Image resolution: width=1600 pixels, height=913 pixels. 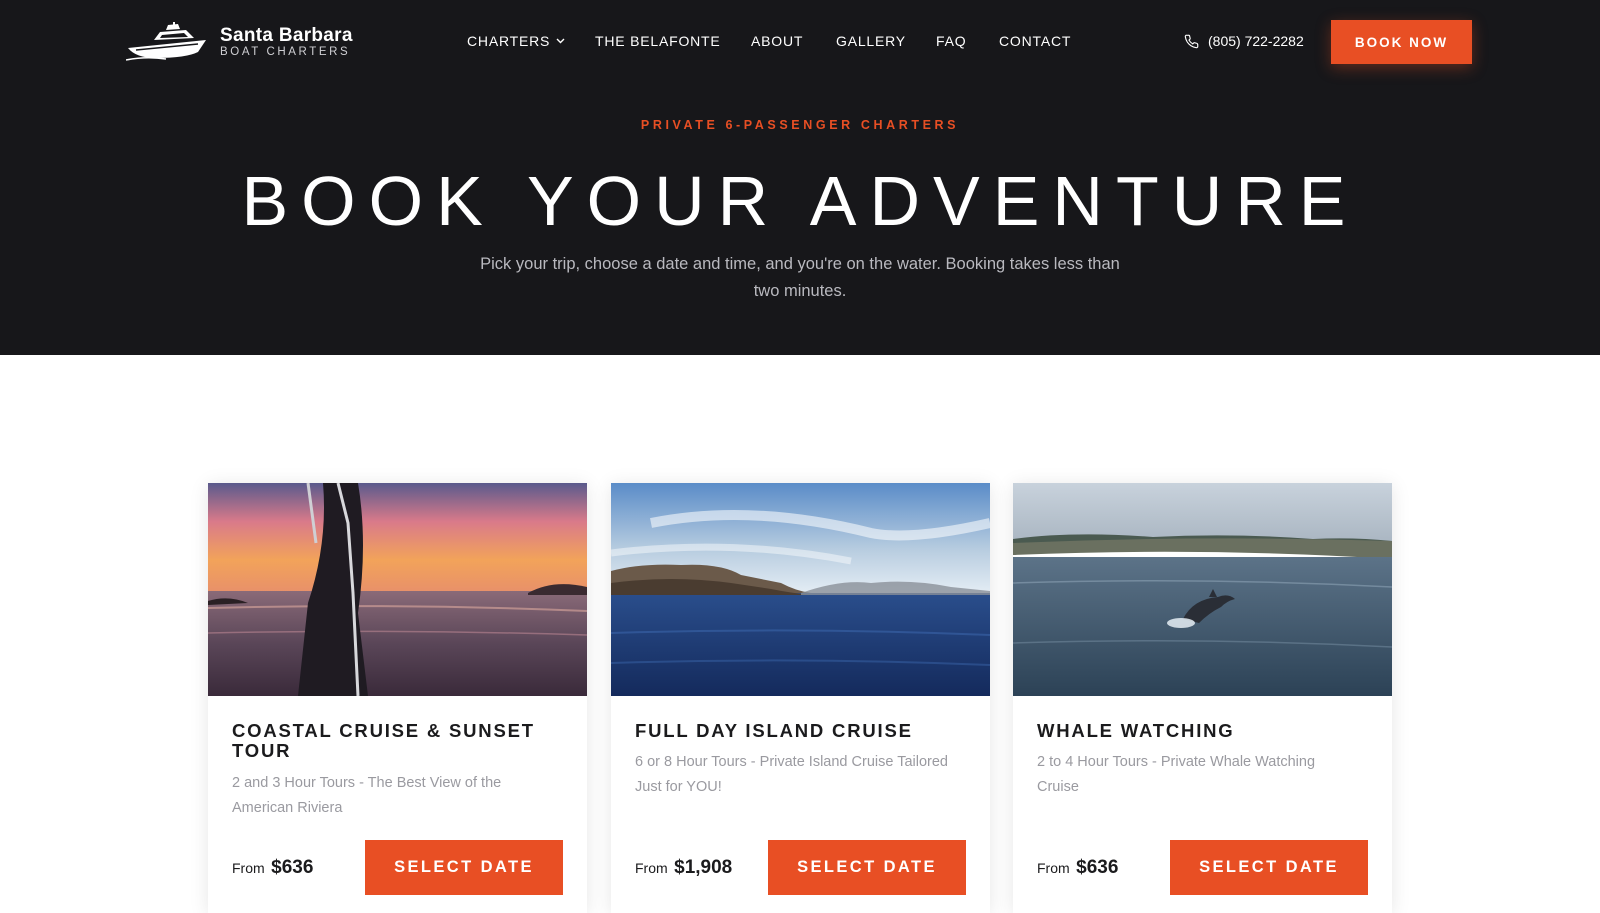 I want to click on nav-item-charters: CHARTERS, so click(x=516, y=41).